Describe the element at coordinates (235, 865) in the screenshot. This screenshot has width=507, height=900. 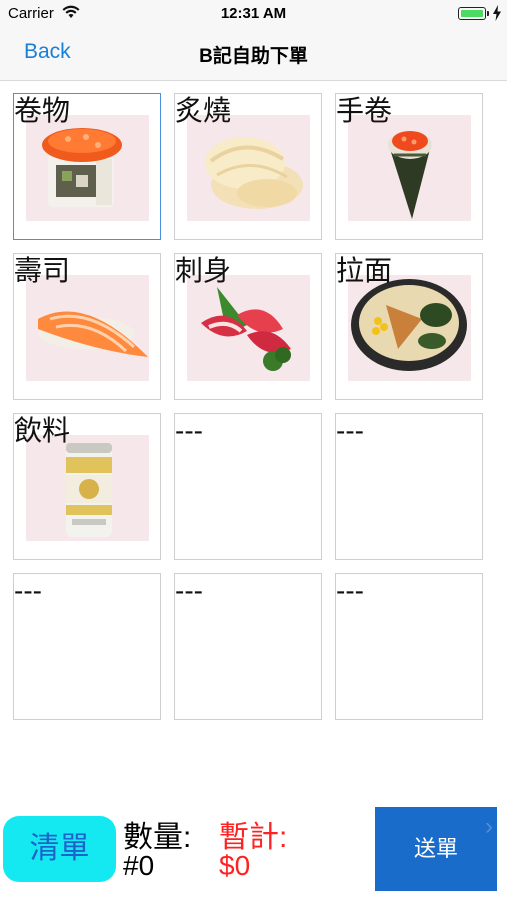
I see `subtotal-value: $0` at that location.